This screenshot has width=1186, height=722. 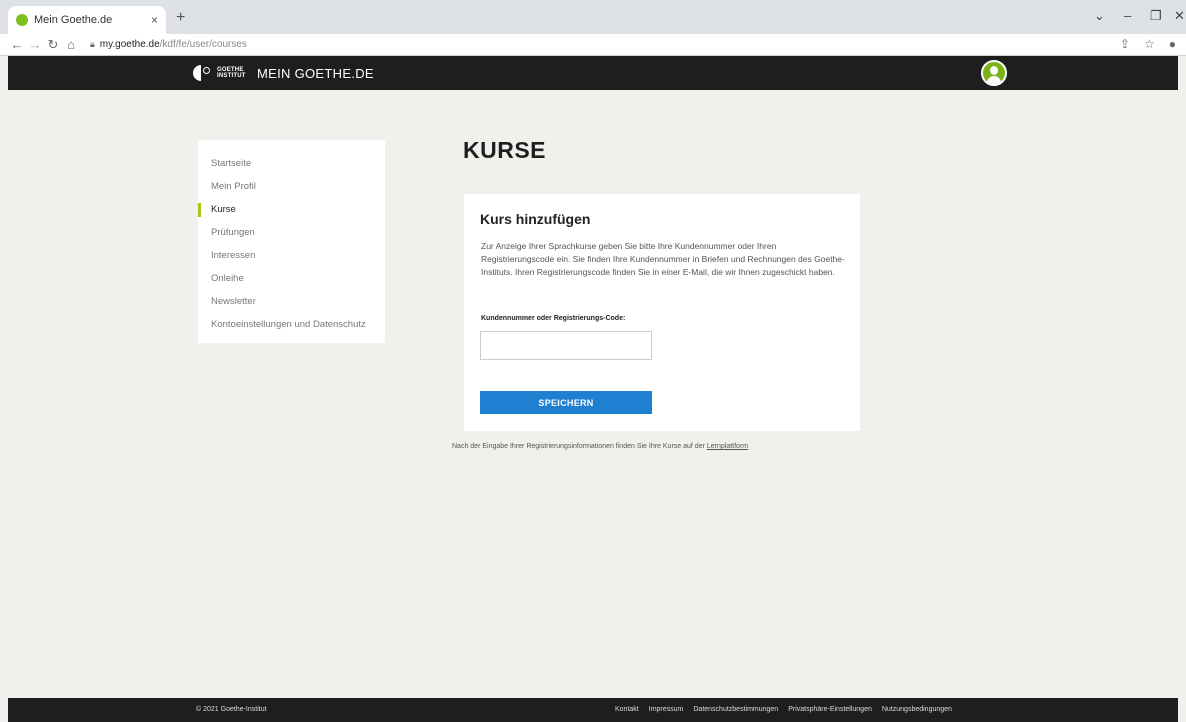 I want to click on back-arrow-icon: ←, so click(x=17, y=44).